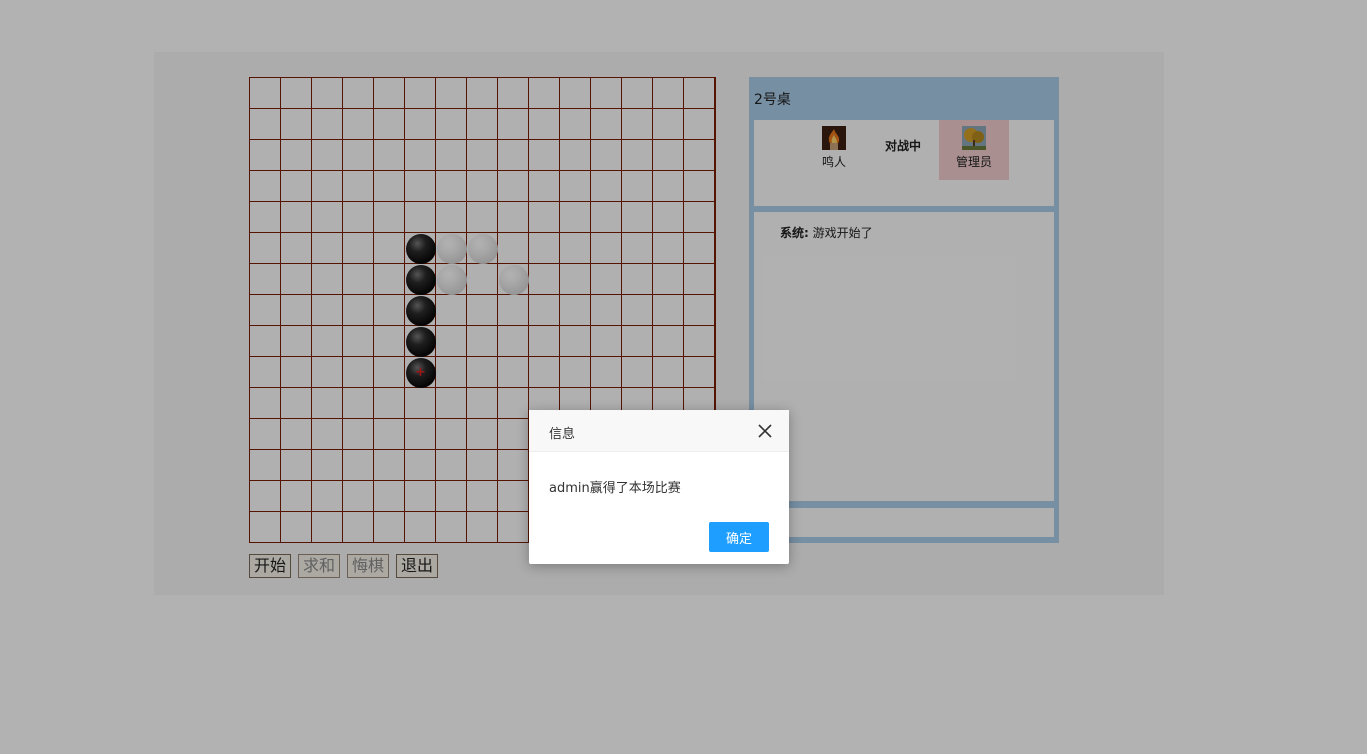  I want to click on dialog-header: 信息, so click(659, 431).